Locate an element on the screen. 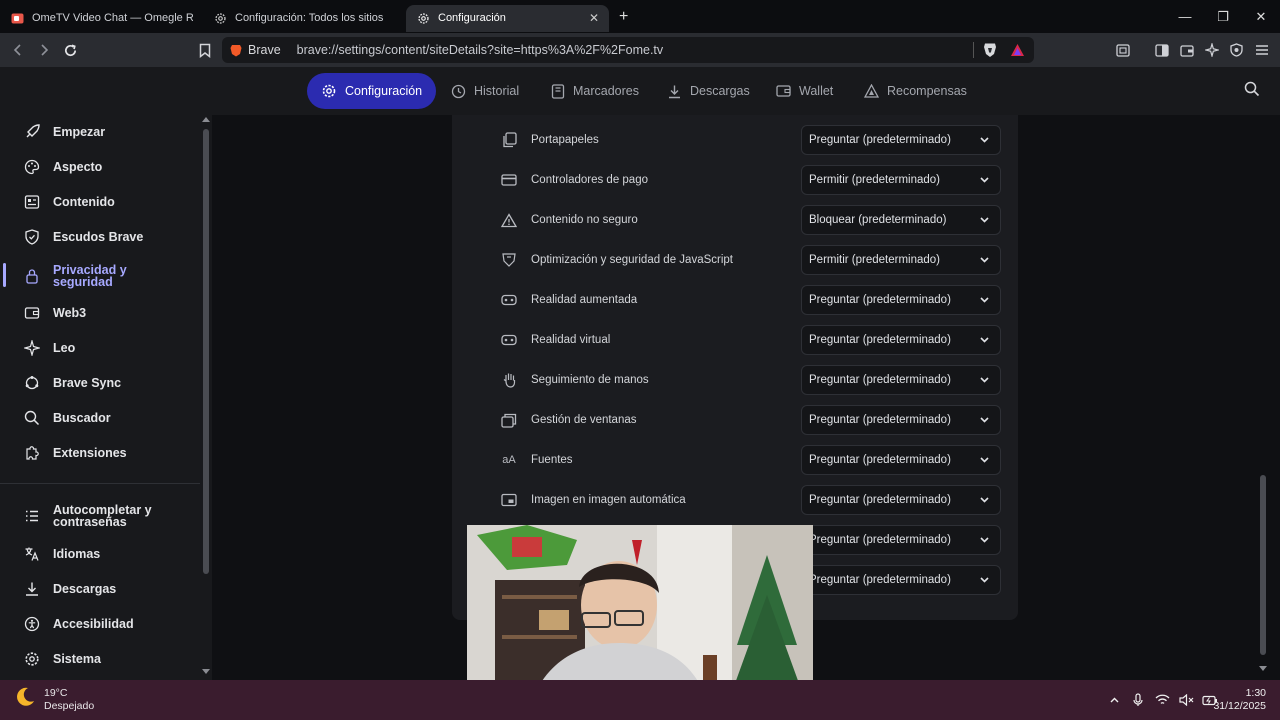 Image resolution: width=1280 pixels, height=720 pixels. nav-marcadores: Marcadores is located at coordinates (595, 91).